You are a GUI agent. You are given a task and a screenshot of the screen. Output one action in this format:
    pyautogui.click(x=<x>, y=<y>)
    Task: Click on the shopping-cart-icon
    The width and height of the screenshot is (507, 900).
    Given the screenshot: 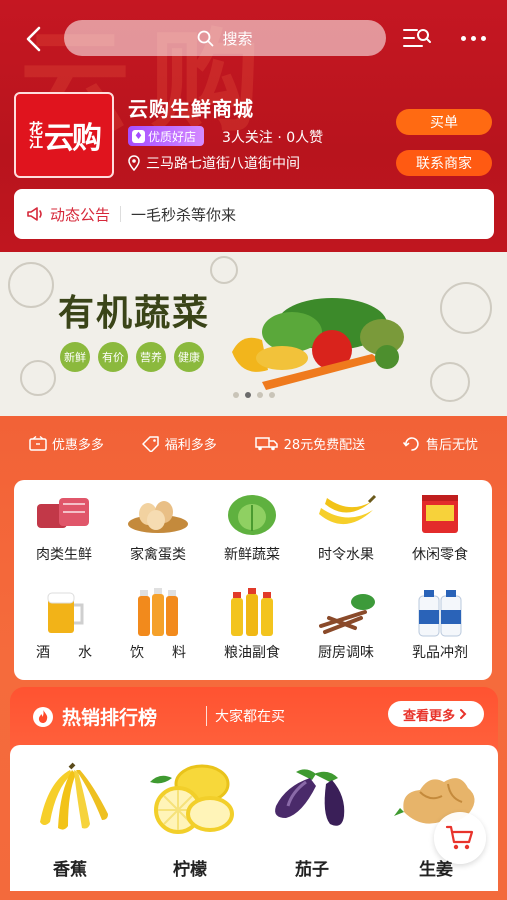 What is the action you would take?
    pyautogui.click(x=459, y=837)
    